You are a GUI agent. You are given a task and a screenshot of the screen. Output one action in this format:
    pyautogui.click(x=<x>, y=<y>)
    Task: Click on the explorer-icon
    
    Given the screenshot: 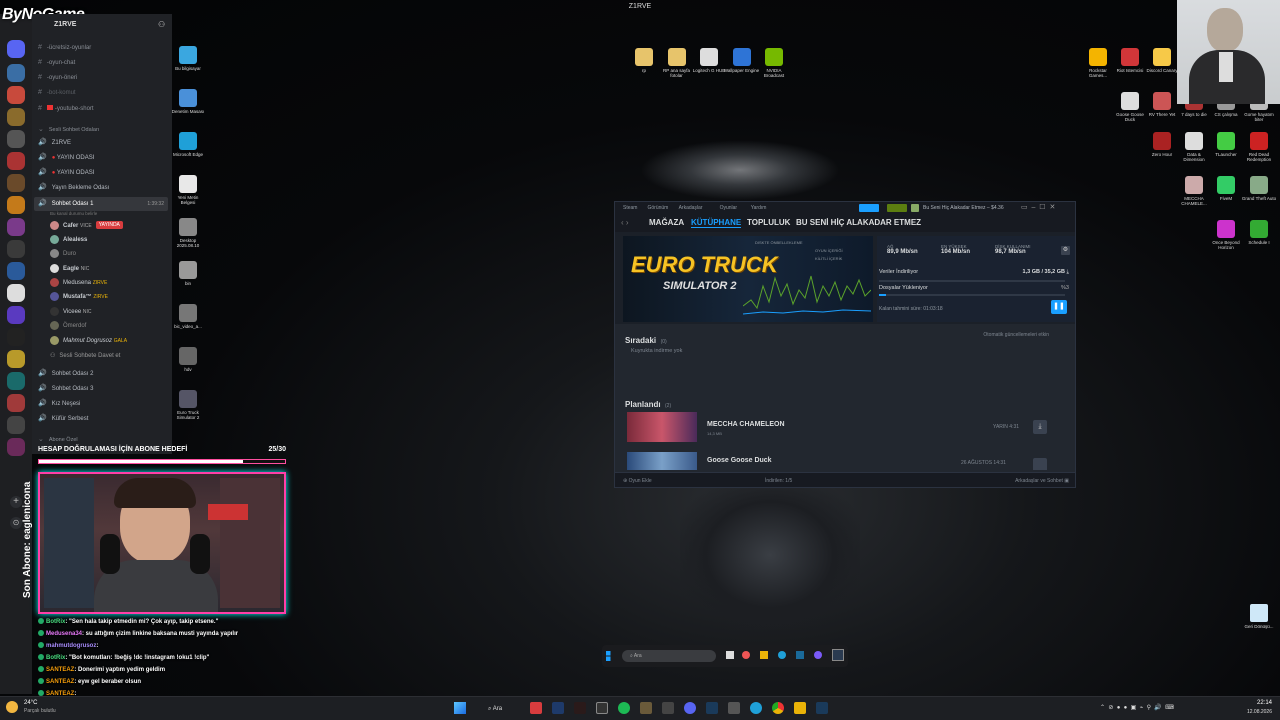 What is the action you would take?
    pyautogui.click(x=800, y=708)
    